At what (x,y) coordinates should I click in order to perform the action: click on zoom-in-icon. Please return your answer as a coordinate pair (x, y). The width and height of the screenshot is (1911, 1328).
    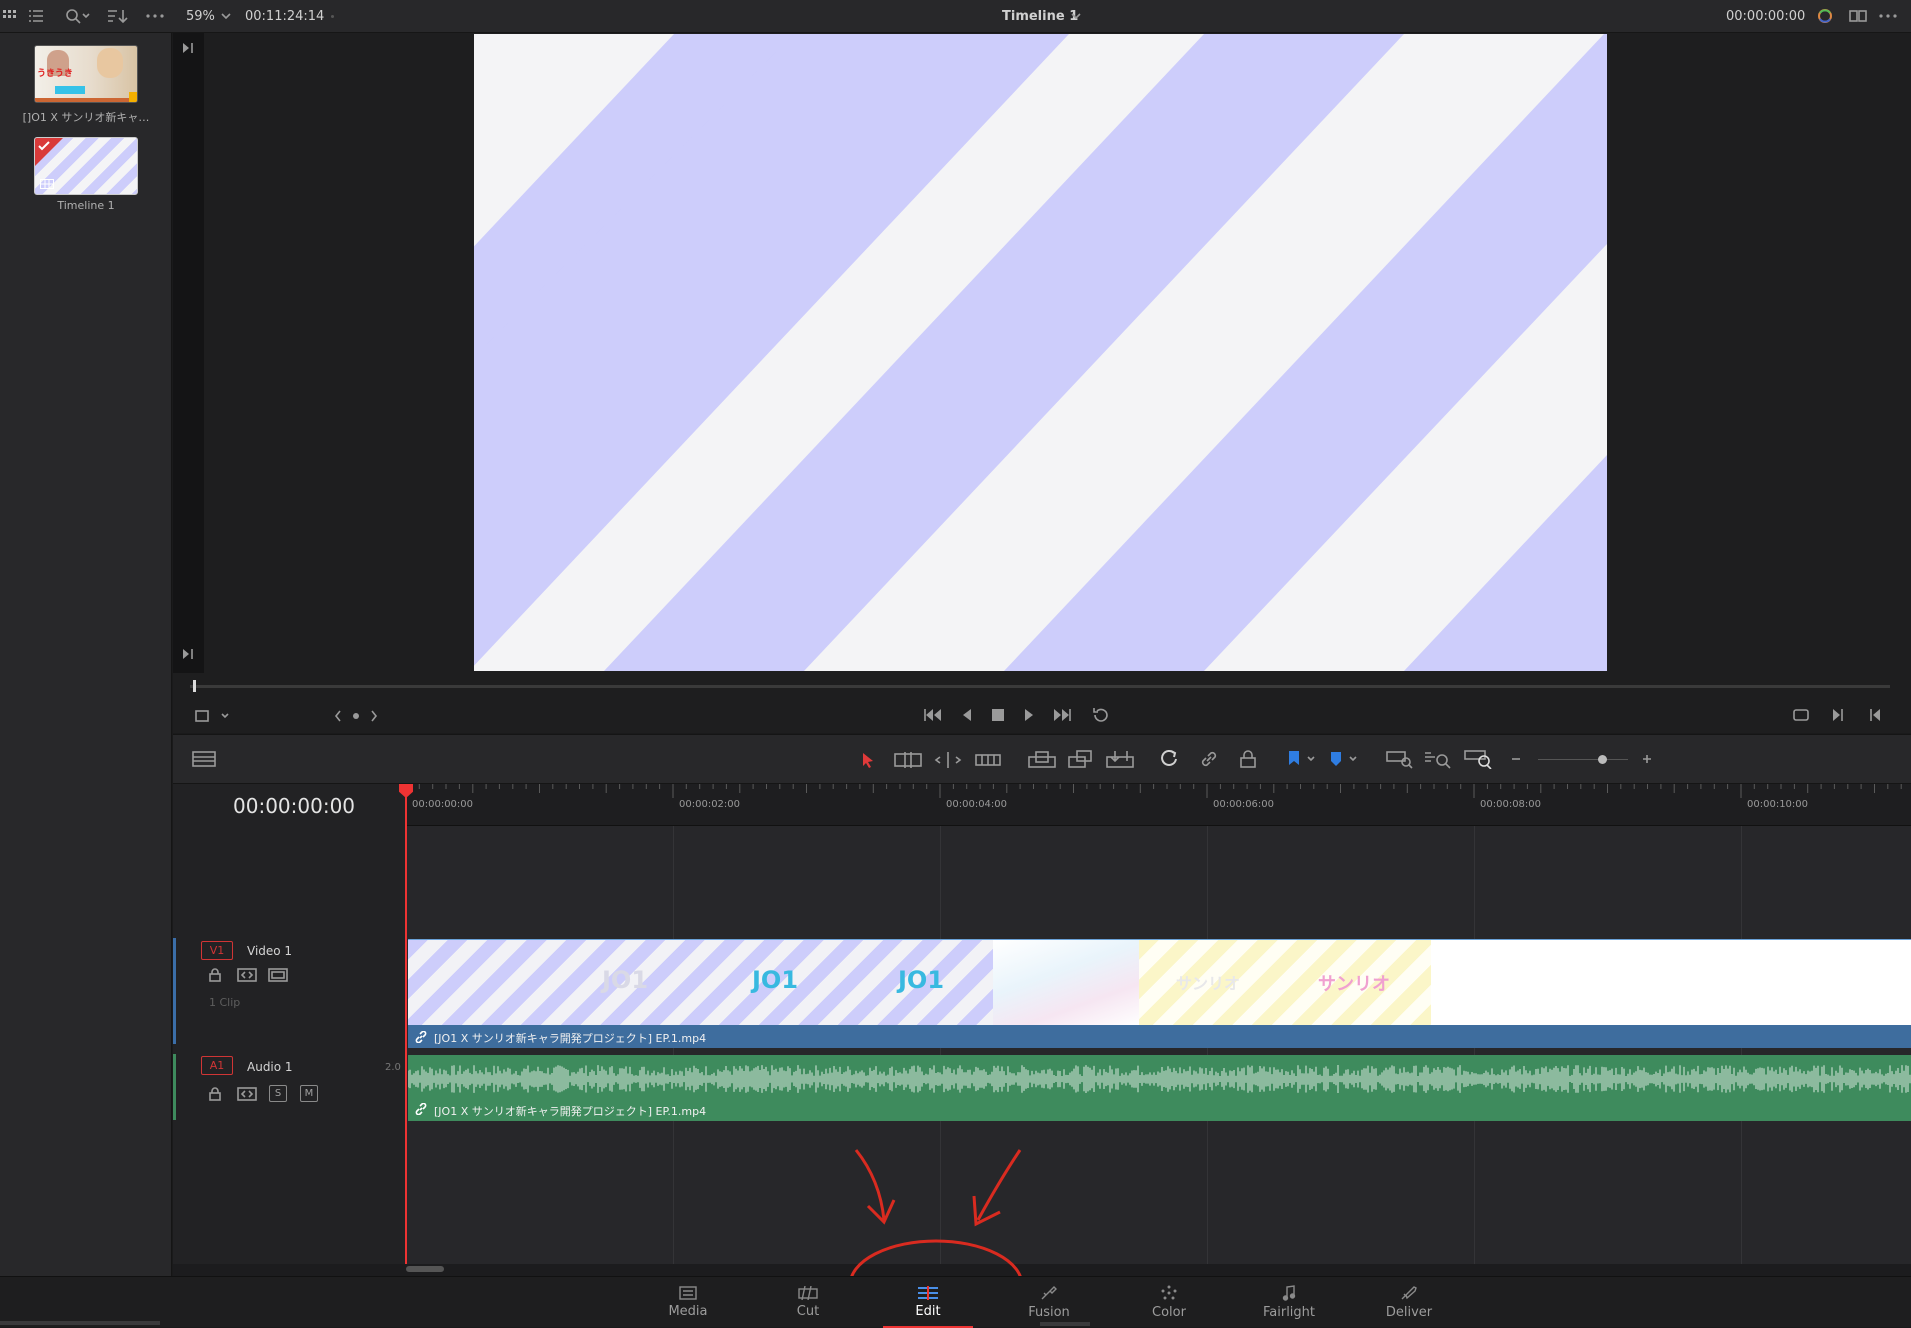
    Looking at the image, I should click on (1647, 759).